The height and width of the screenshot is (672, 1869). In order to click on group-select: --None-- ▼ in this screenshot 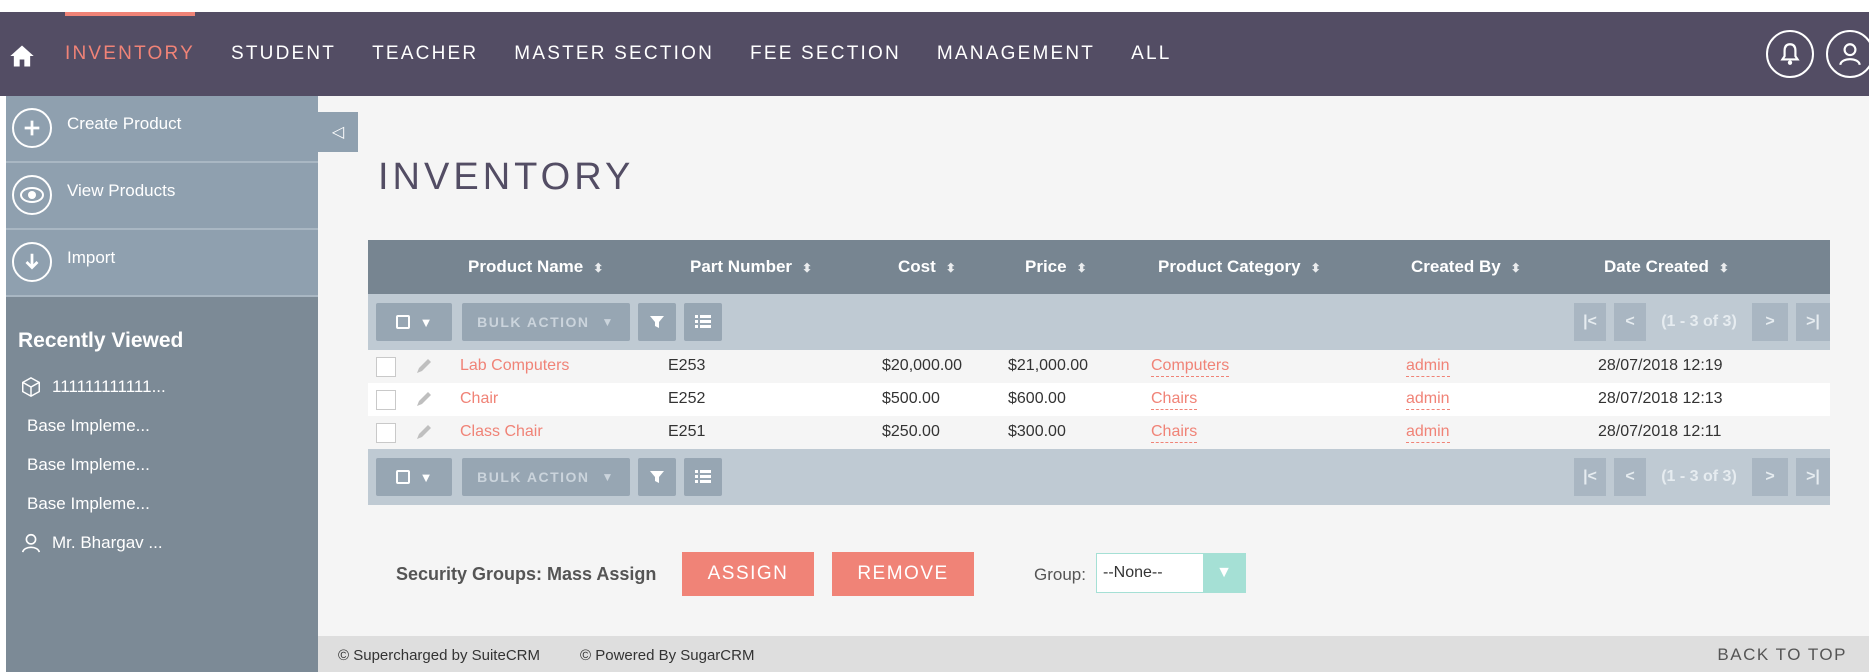, I will do `click(1171, 573)`.